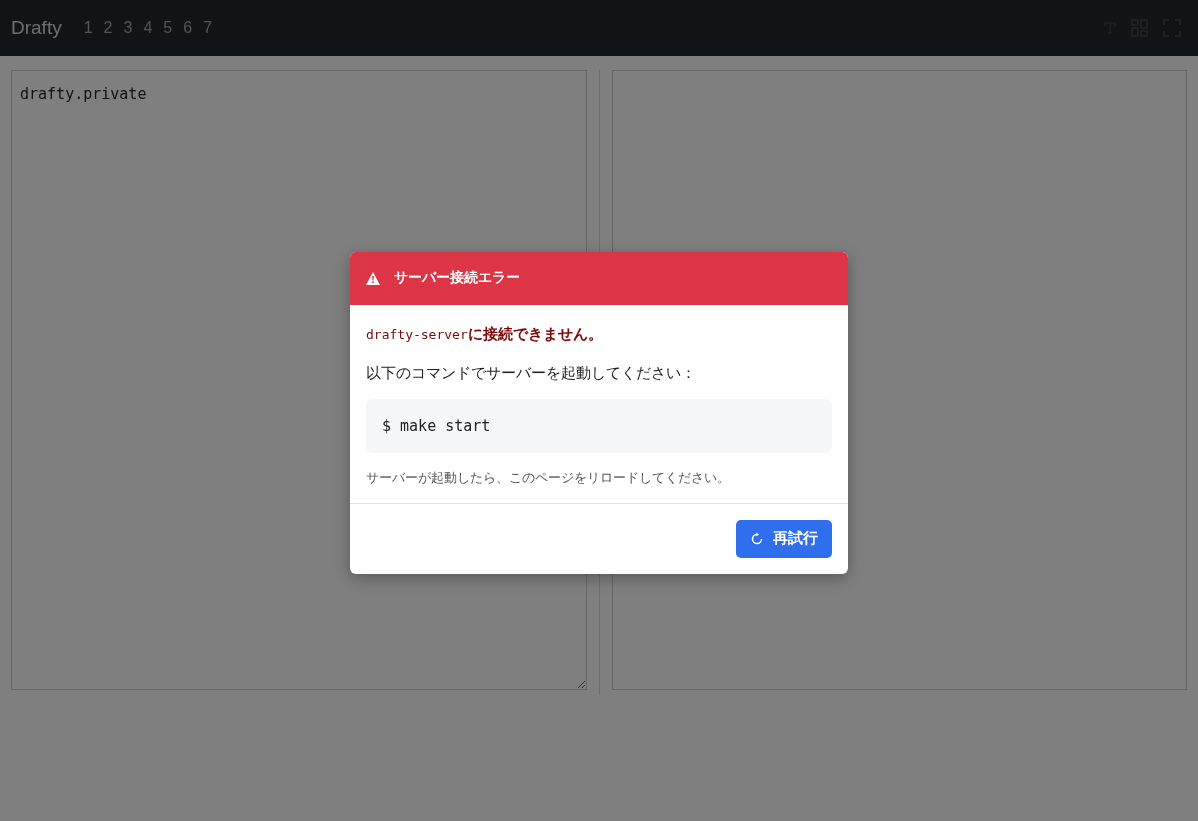 The width and height of the screenshot is (1198, 821). Describe the element at coordinates (757, 538) in the screenshot. I see `refresh-icon` at that location.